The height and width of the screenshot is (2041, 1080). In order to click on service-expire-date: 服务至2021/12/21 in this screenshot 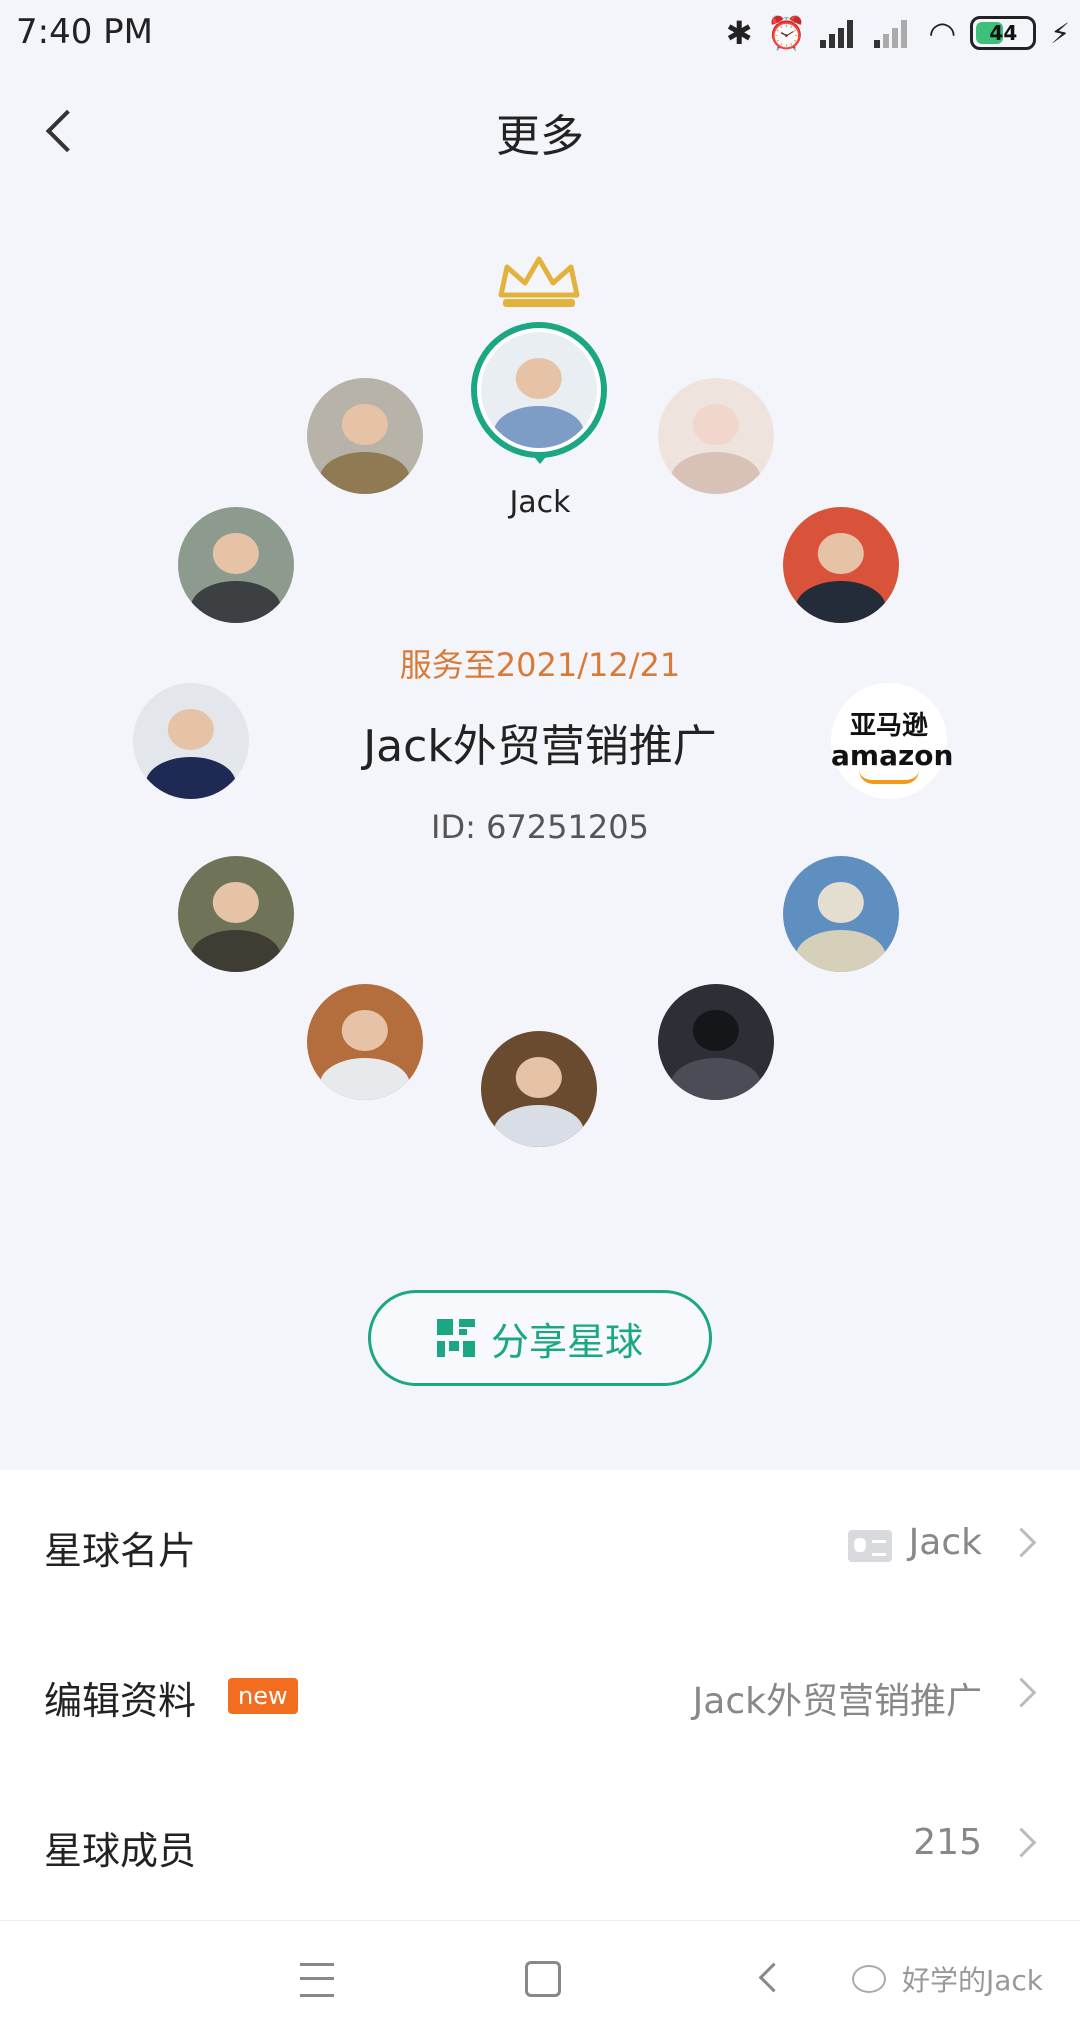, I will do `click(540, 665)`.